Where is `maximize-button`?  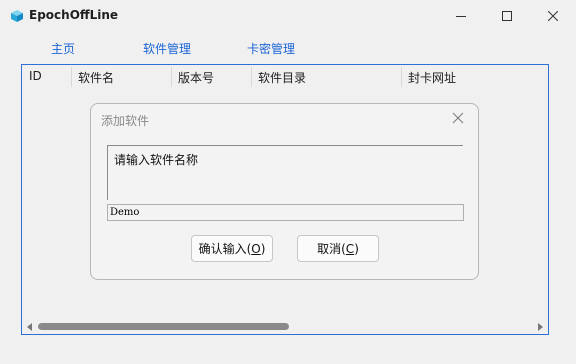
maximize-button is located at coordinates (507, 16).